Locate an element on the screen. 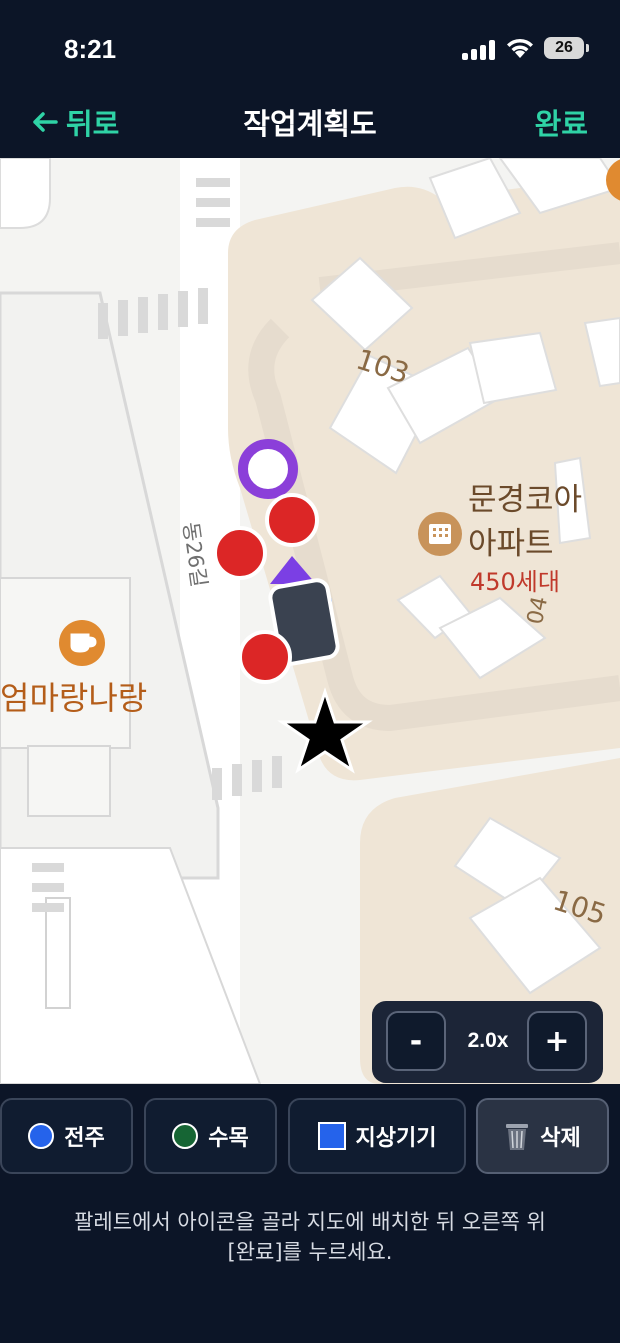 This screenshot has width=620, height=1343. page-title: 작업계획도 is located at coordinates (310, 124).